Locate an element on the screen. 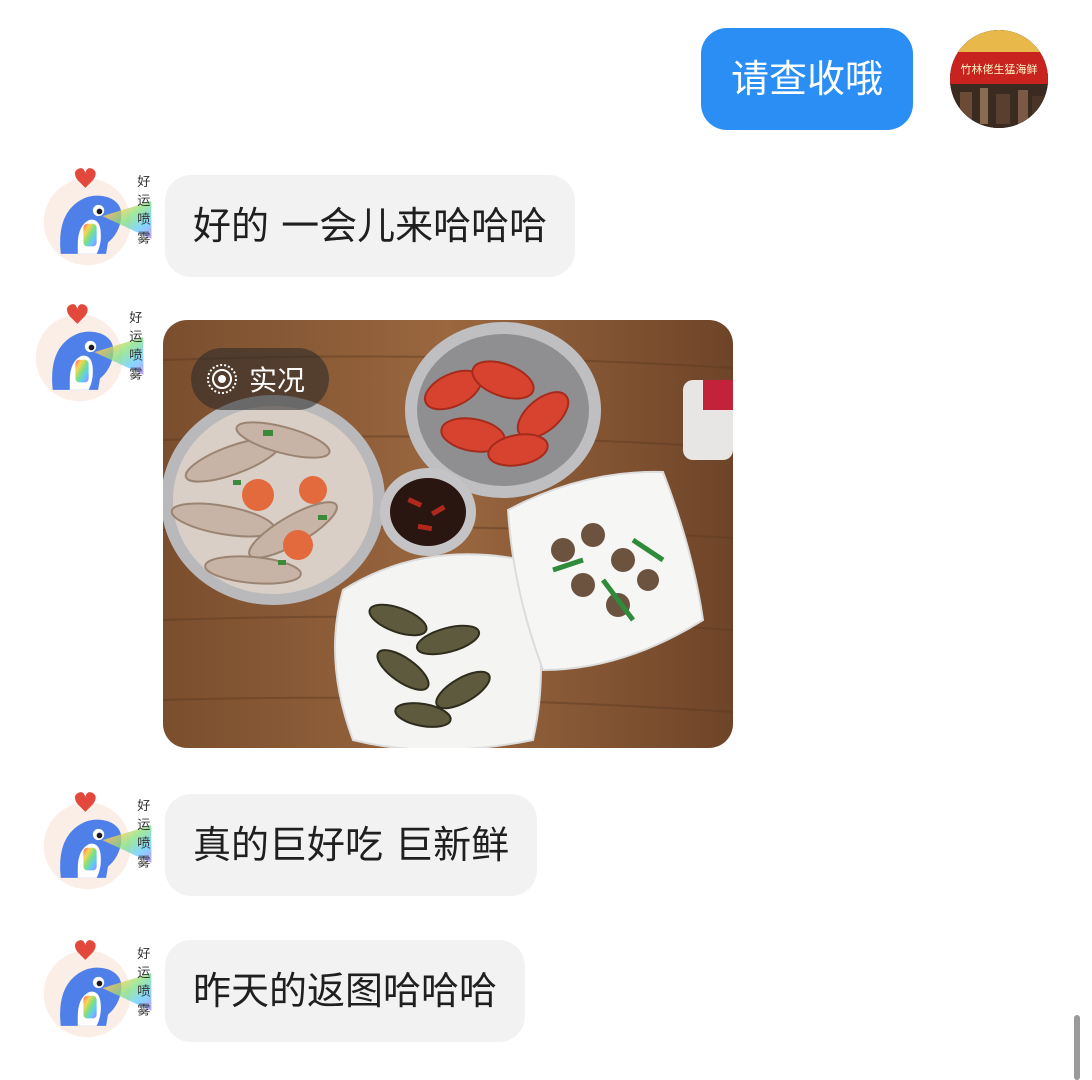  scrollbar is located at coordinates (1077, 1047).